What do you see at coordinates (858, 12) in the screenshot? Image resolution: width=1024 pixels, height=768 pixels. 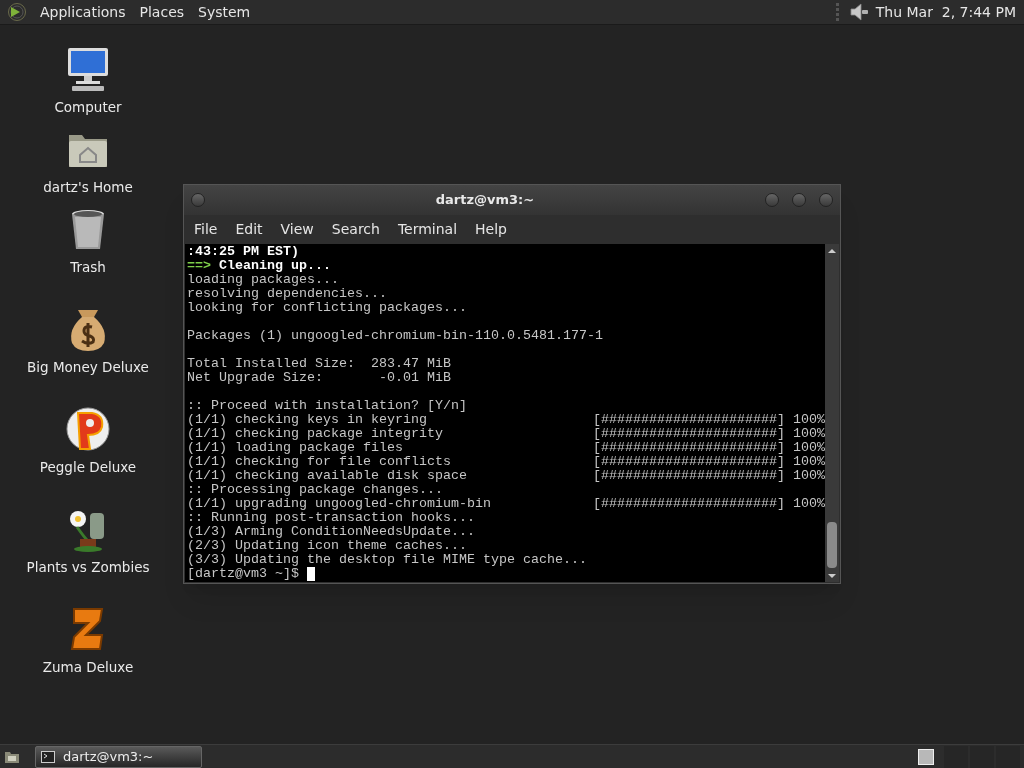 I see `volume-icon` at bounding box center [858, 12].